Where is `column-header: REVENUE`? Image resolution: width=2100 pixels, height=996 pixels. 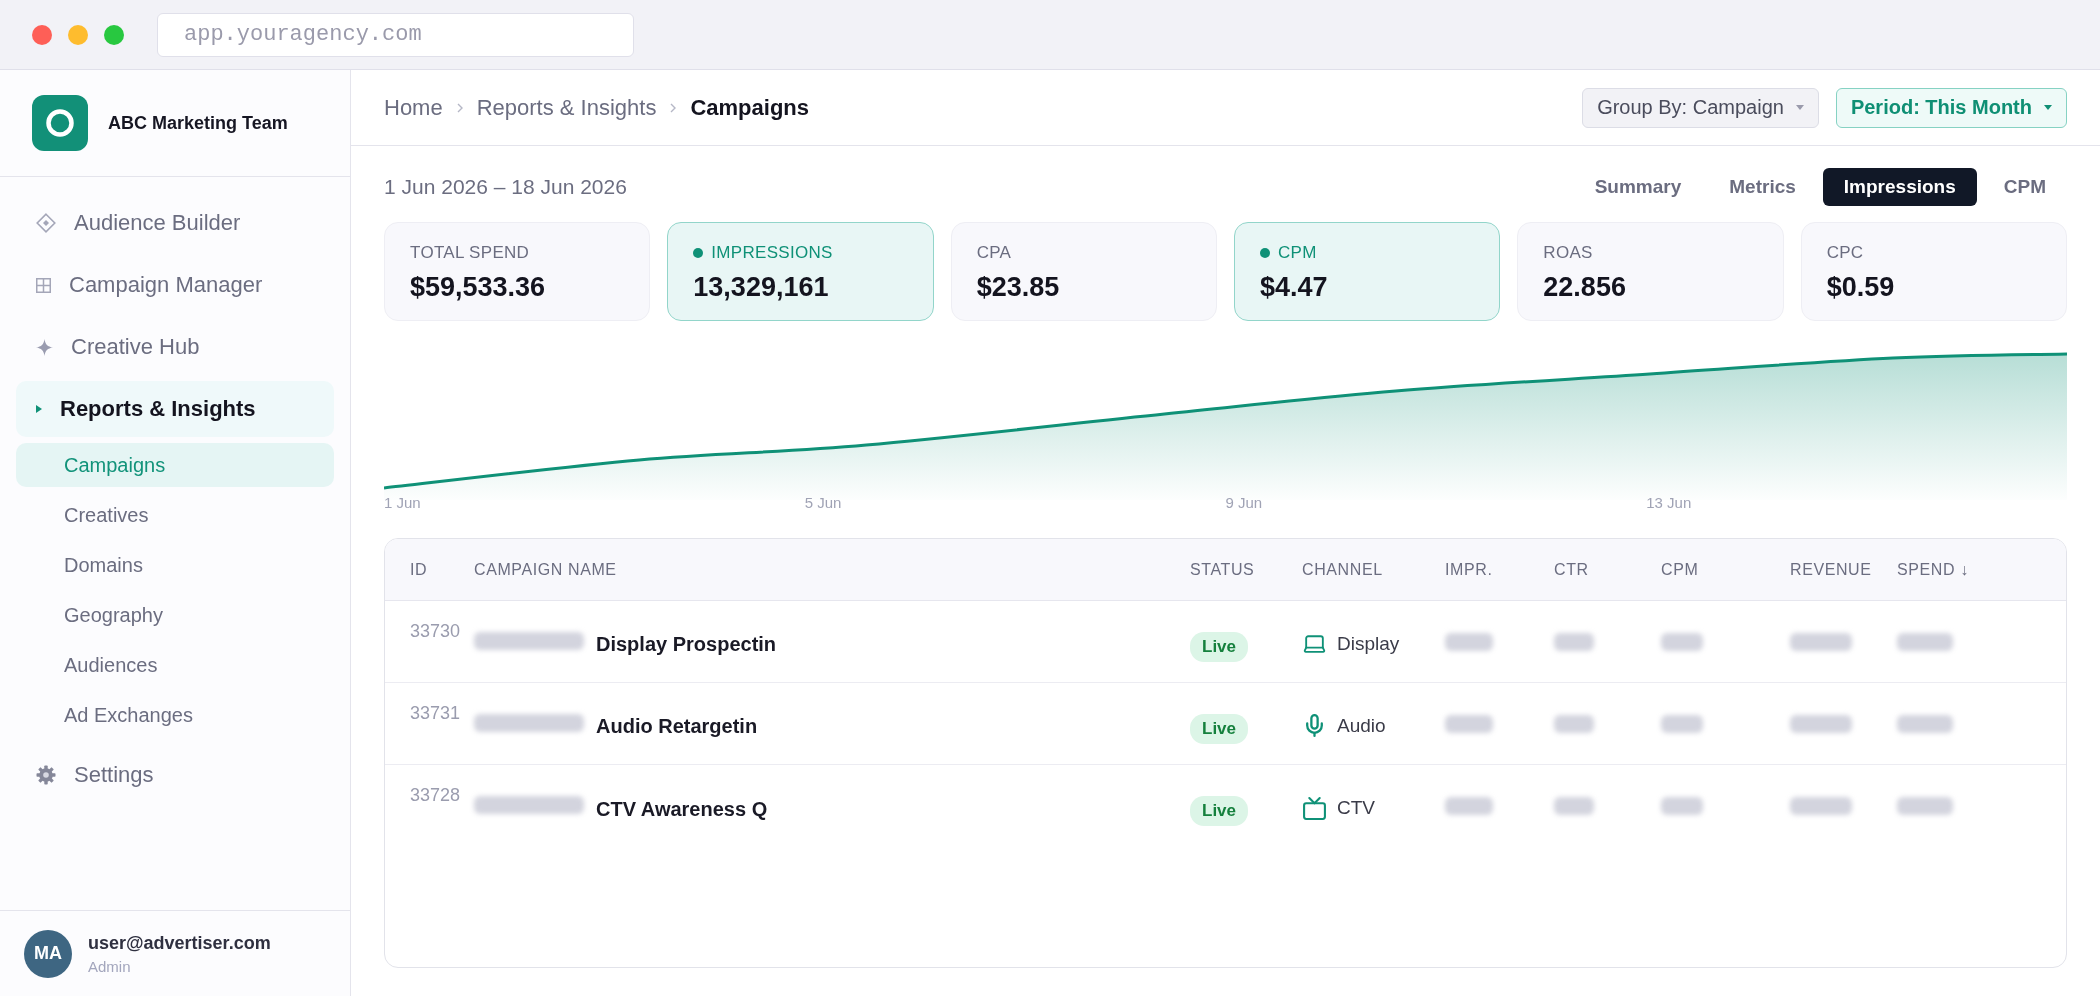
column-header: REVENUE is located at coordinates (1831, 569).